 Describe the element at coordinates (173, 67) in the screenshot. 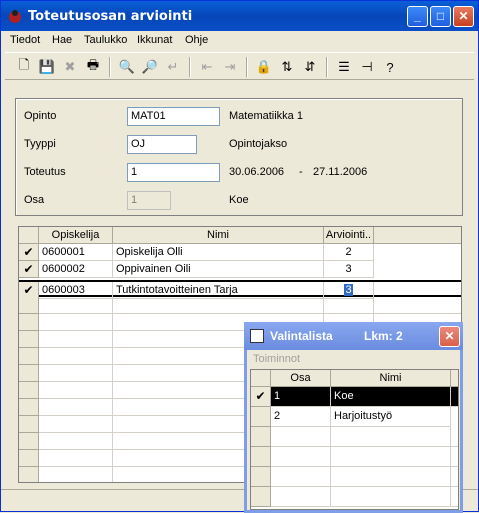

I see `exit-icon: ↵` at that location.